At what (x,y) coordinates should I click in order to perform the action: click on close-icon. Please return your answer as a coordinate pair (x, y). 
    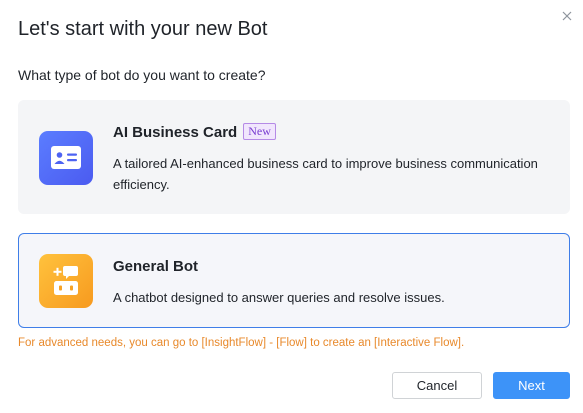
    Looking at the image, I should click on (567, 16).